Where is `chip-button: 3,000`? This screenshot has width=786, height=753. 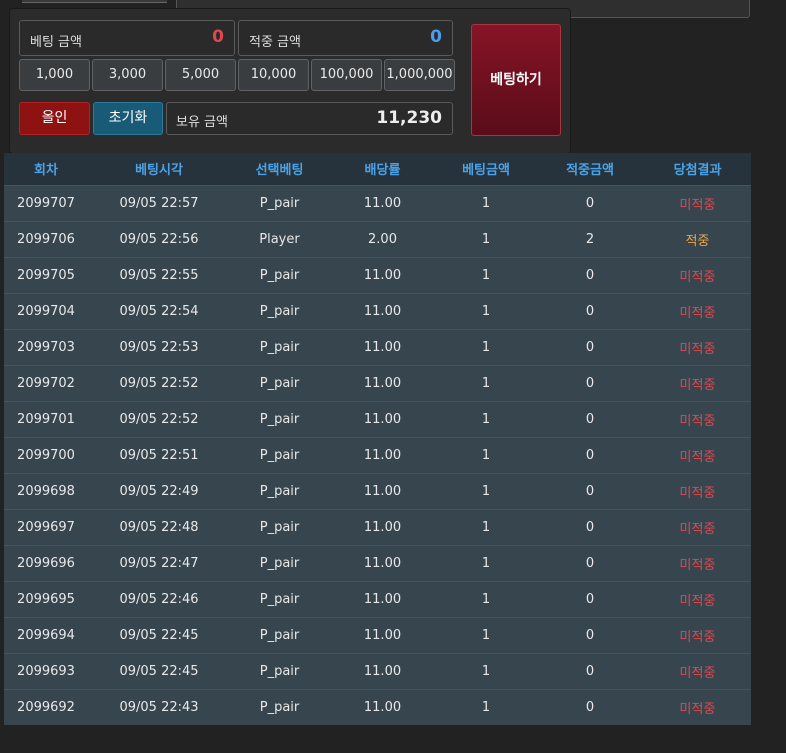 chip-button: 3,000 is located at coordinates (127, 75).